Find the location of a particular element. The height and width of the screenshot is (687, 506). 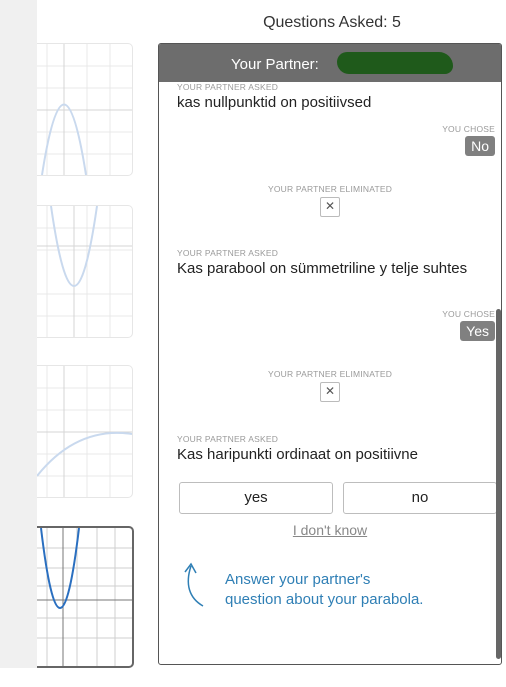

panel-header: Your Partner: is located at coordinates (330, 63).